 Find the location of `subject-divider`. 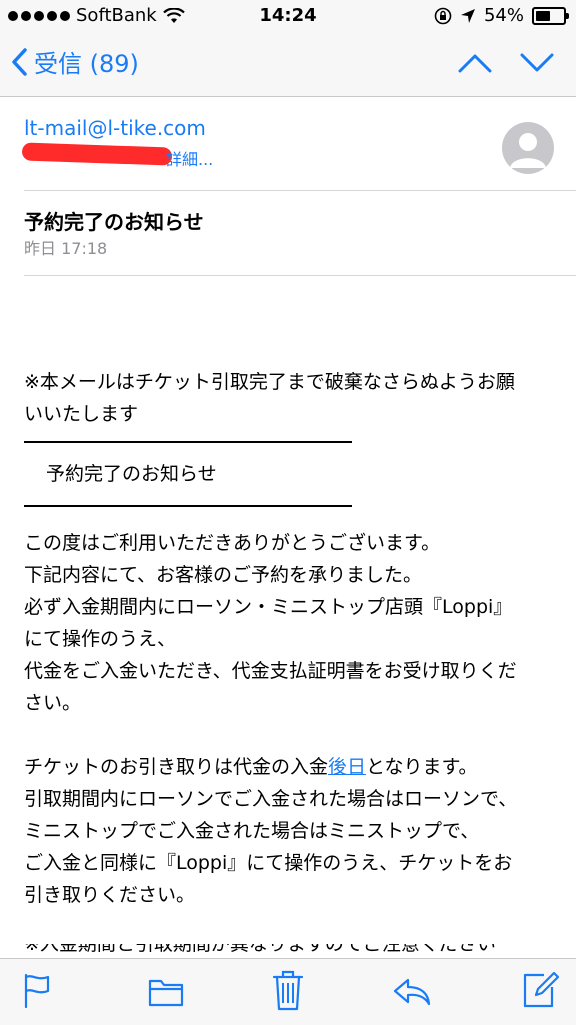

subject-divider is located at coordinates (300, 275).